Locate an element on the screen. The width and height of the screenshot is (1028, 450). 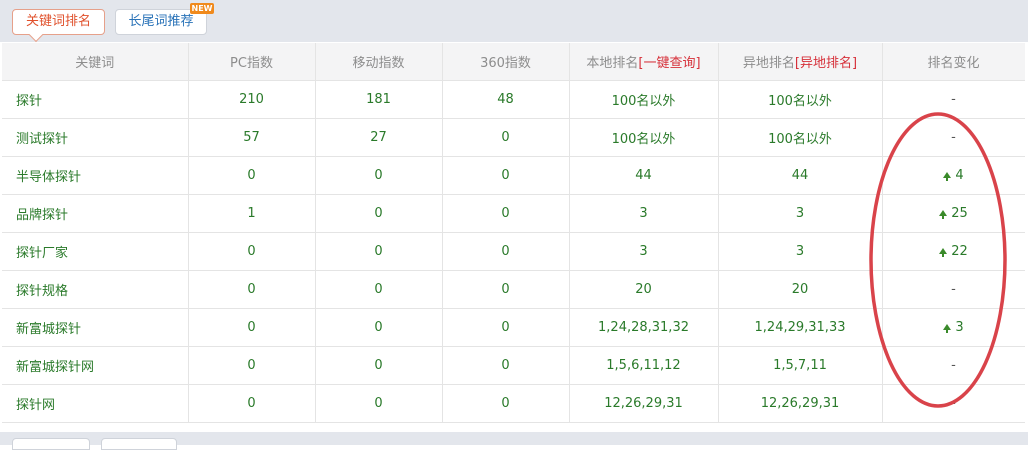
header-mobile-index: 移动指数 is located at coordinates (379, 62).